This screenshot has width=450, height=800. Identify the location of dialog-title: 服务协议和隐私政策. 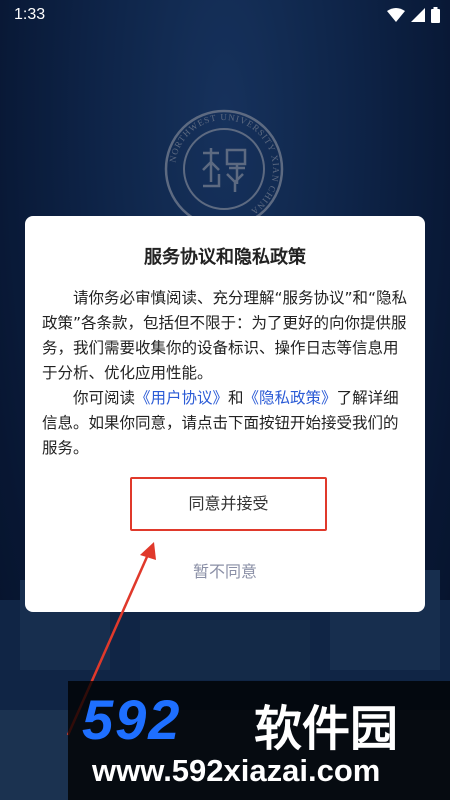
(225, 257).